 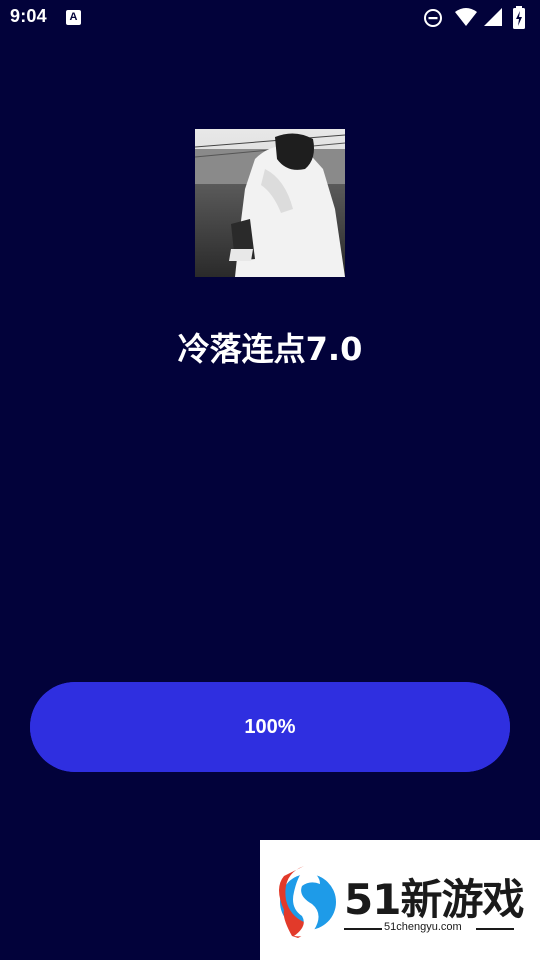 What do you see at coordinates (363, 929) in the screenshot?
I see `watermark-divider-left` at bounding box center [363, 929].